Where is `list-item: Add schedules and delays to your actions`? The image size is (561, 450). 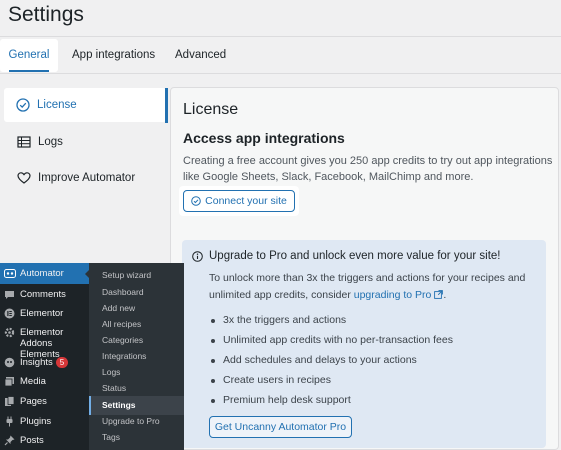 list-item: Add schedules and delays to your actions is located at coordinates (331, 360).